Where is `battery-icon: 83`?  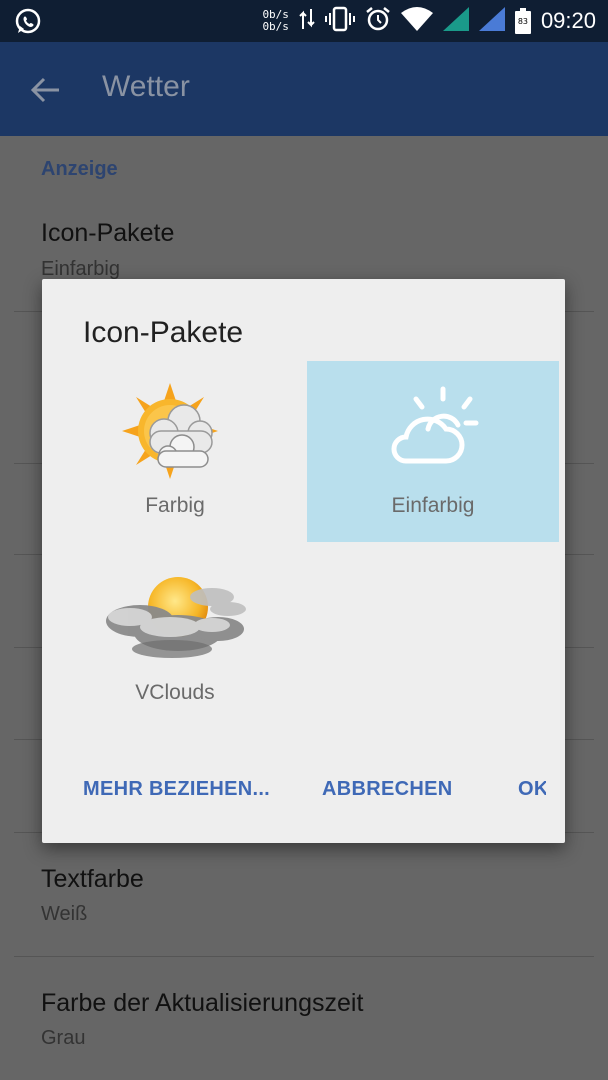 battery-icon: 83 is located at coordinates (522, 21).